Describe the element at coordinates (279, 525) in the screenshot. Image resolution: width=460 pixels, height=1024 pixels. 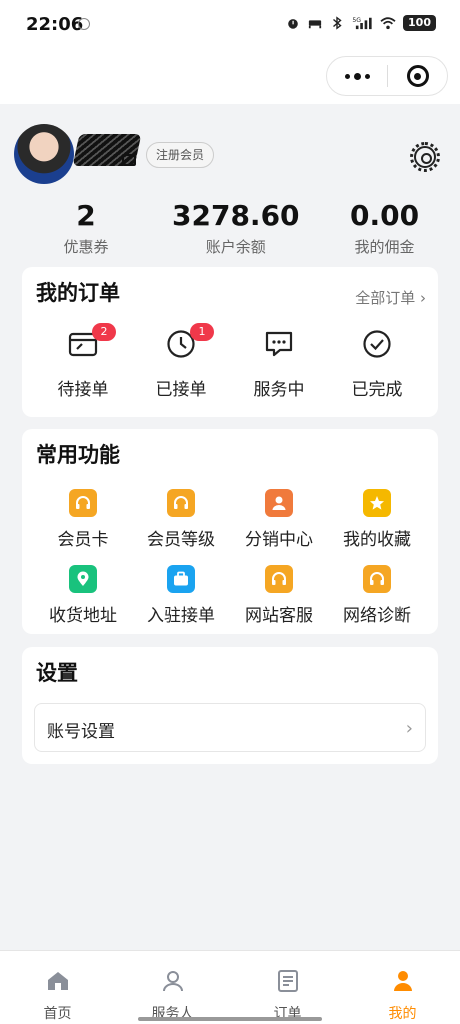
I see `func-distribution-center: 分销中心` at that location.